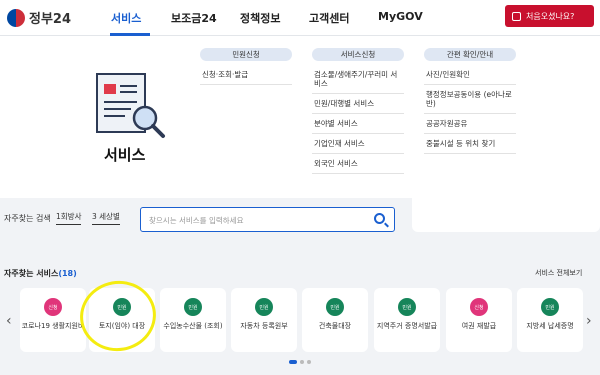  I want to click on menu-link: 외국인 서비스, so click(358, 164).